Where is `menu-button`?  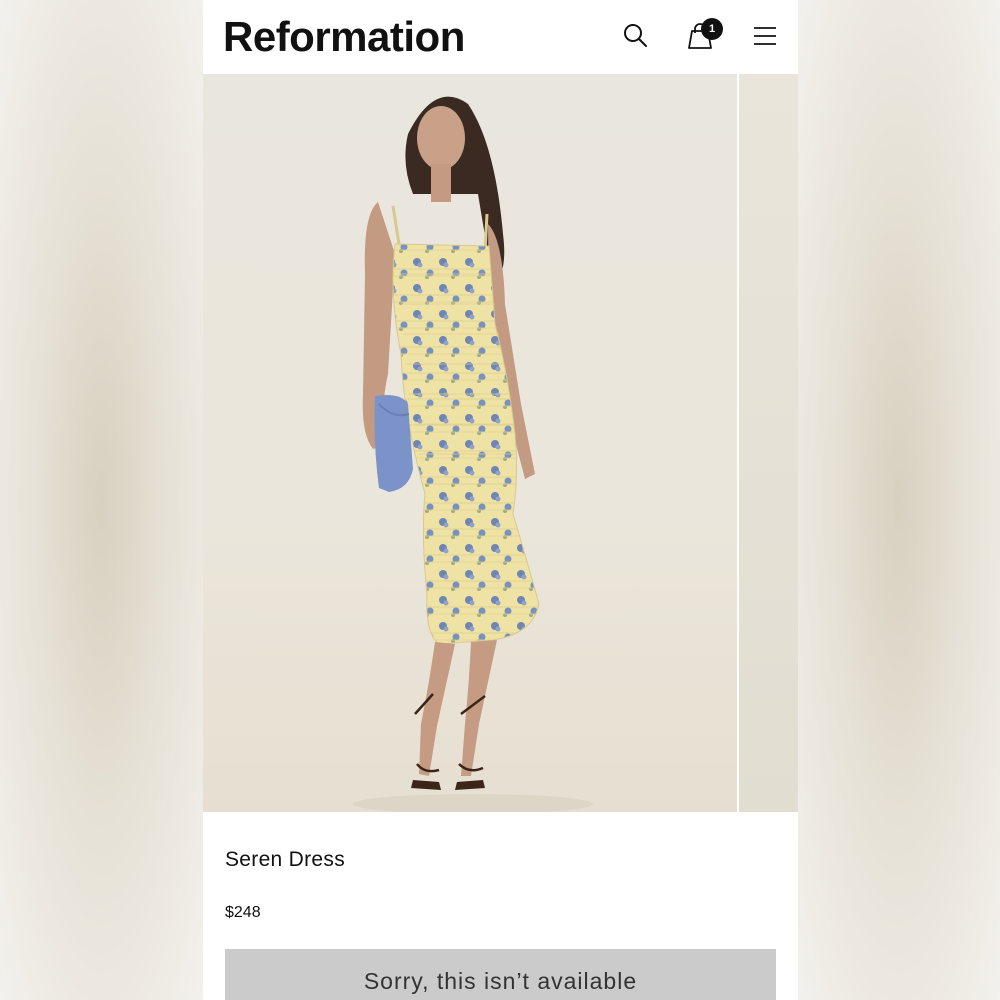
menu-button is located at coordinates (765, 35).